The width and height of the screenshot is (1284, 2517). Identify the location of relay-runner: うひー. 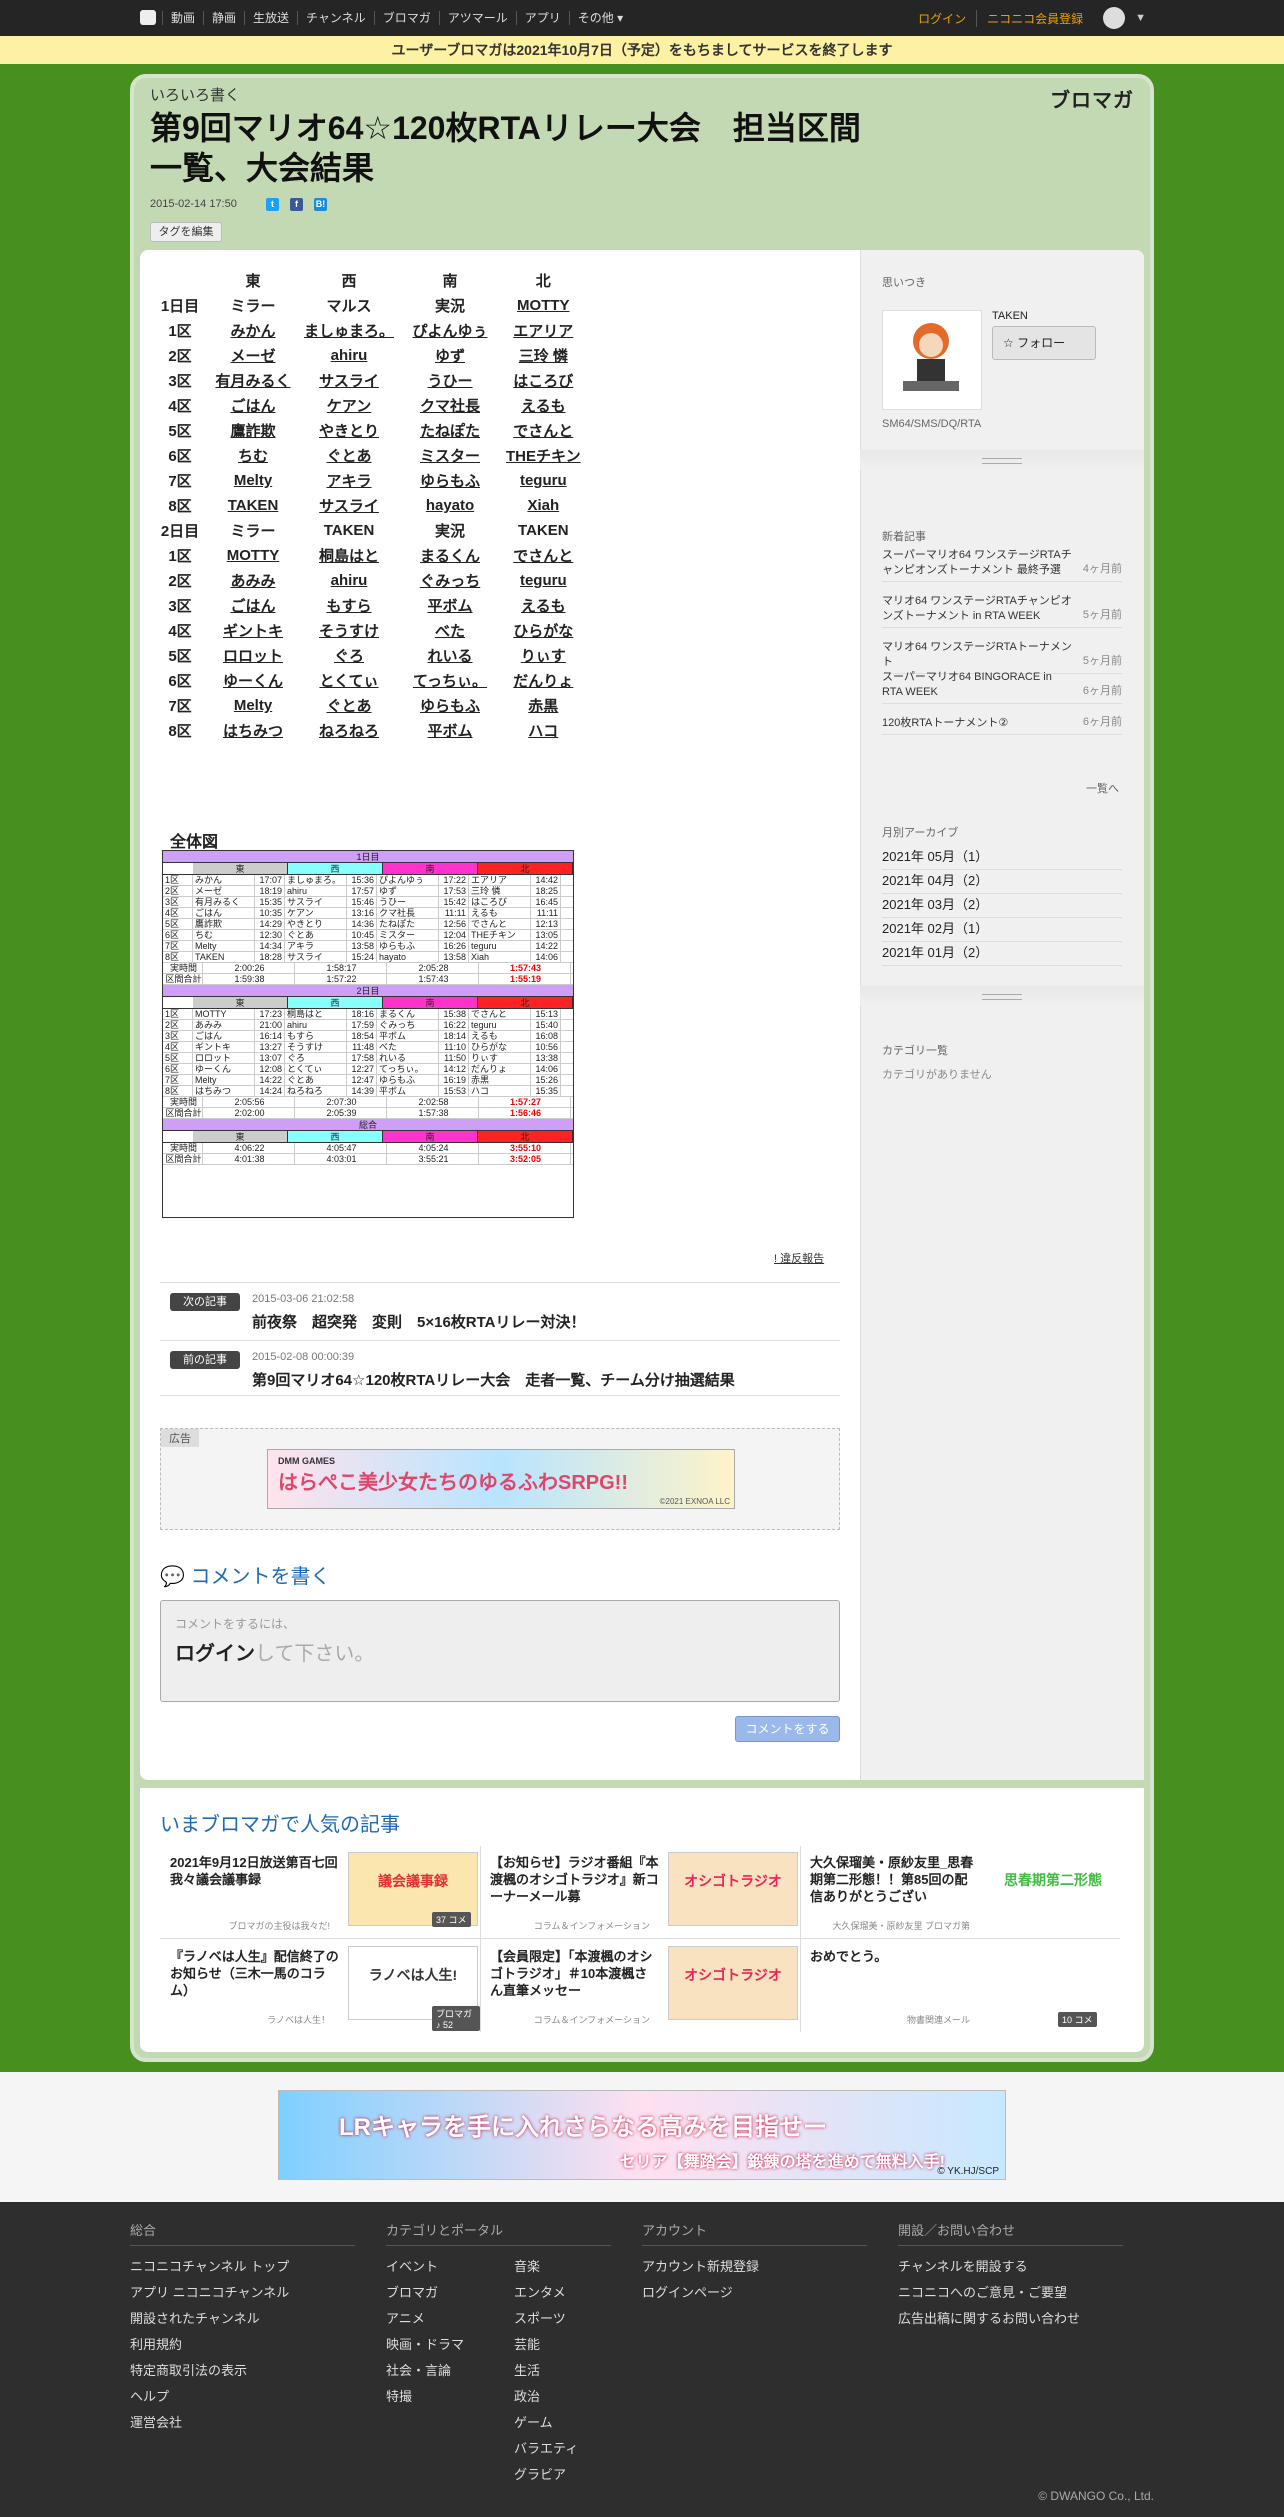
(450, 380).